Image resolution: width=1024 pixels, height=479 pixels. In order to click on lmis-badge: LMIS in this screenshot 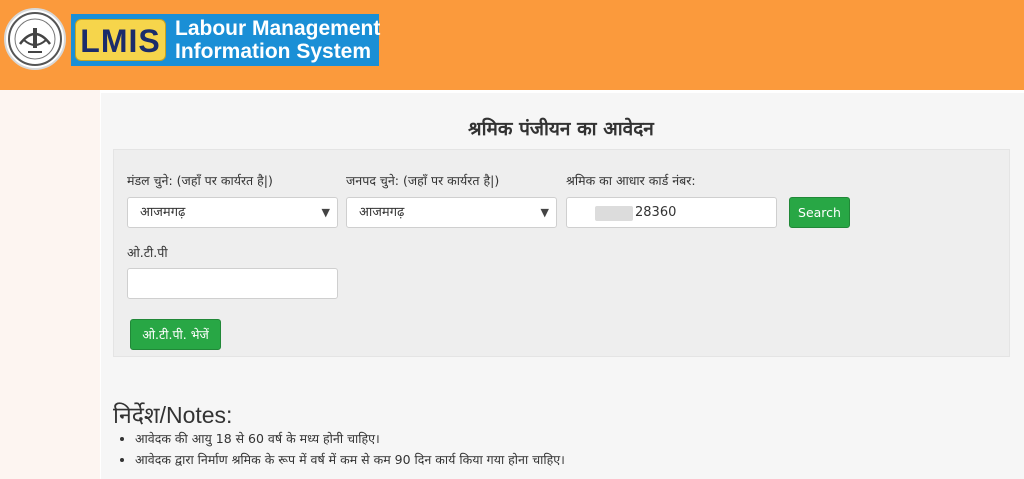, I will do `click(120, 40)`.